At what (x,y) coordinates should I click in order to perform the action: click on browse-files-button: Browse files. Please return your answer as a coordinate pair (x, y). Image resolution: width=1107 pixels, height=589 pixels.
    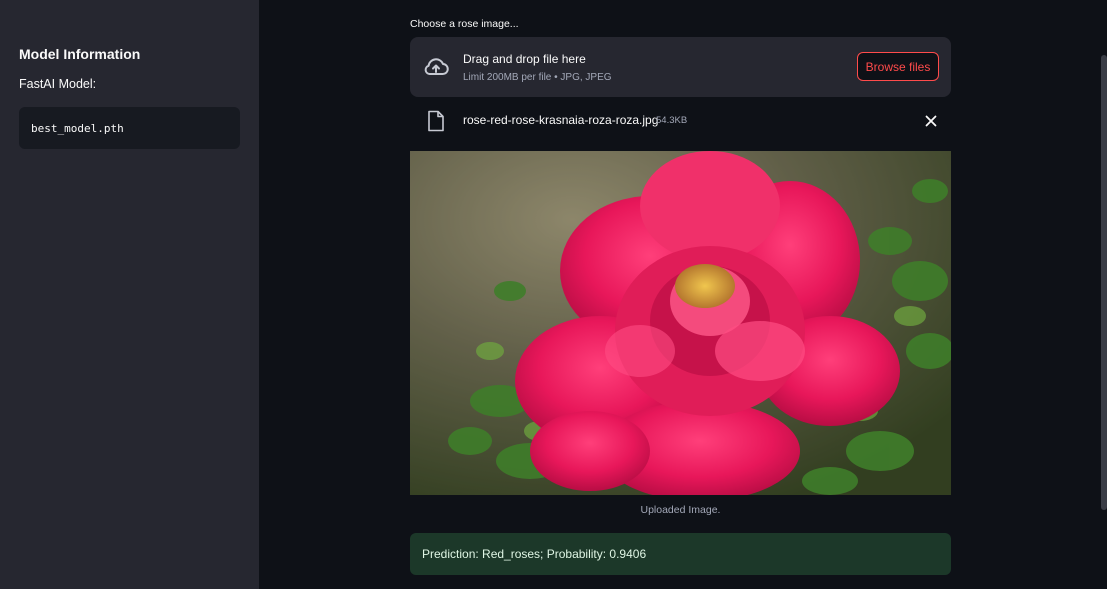
    Looking at the image, I should click on (898, 66).